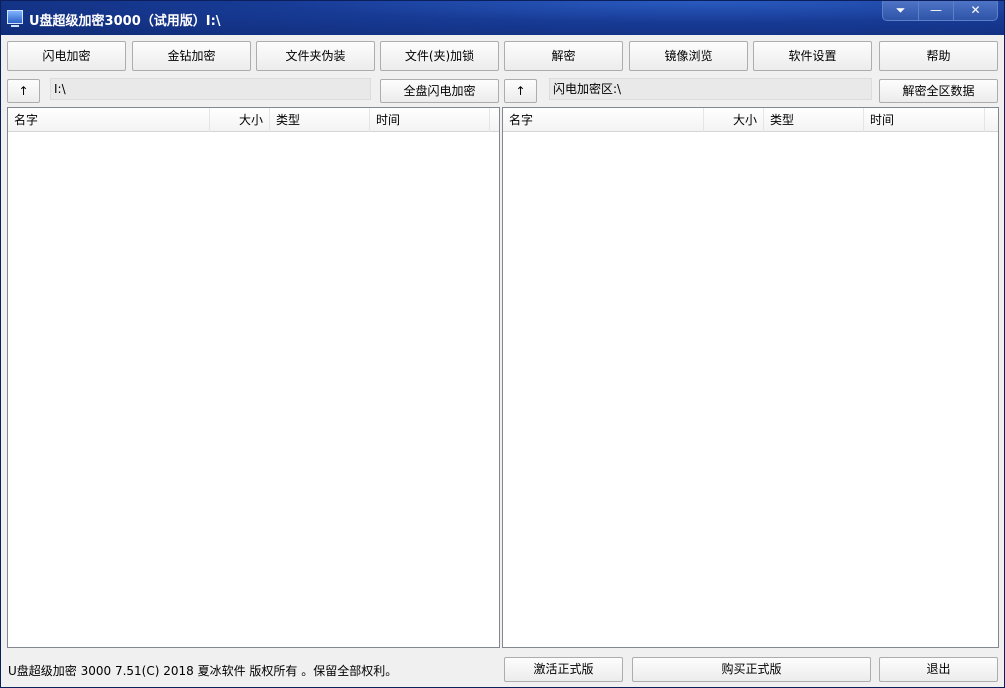 This screenshot has width=1005, height=688. I want to click on flash-encrypt-button: 闪电加密, so click(66, 56).